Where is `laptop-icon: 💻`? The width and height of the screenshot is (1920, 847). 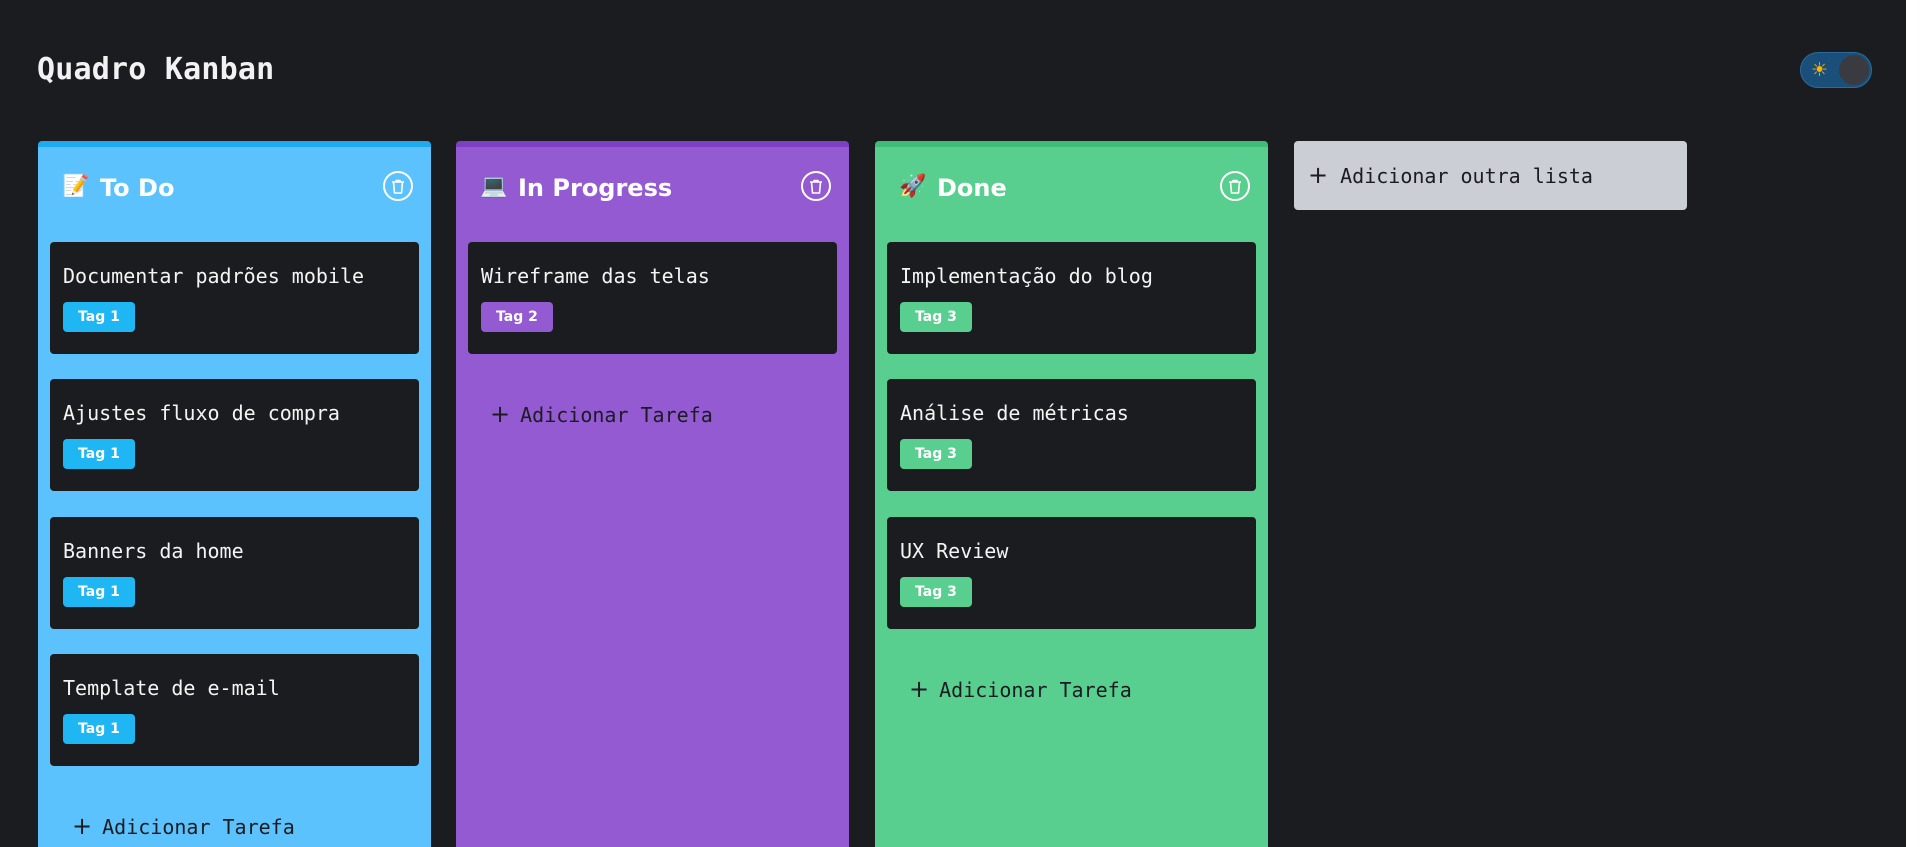
laptop-icon: 💻 is located at coordinates (494, 186).